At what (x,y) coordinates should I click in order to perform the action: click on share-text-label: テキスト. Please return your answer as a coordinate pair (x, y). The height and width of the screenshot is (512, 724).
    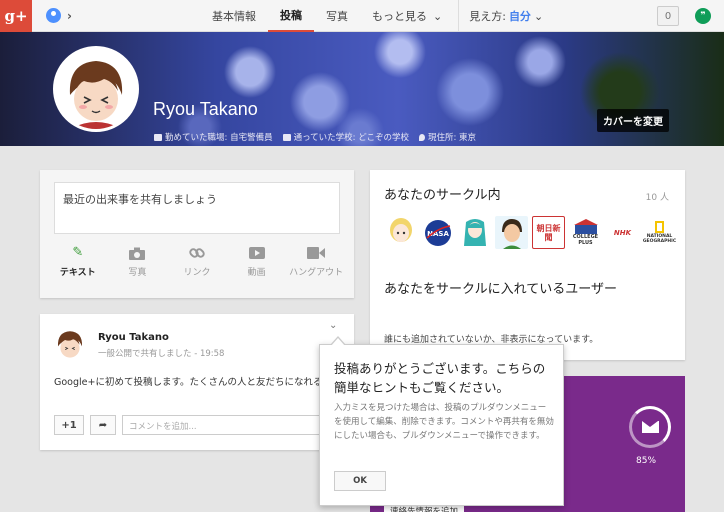
    Looking at the image, I should click on (77, 273).